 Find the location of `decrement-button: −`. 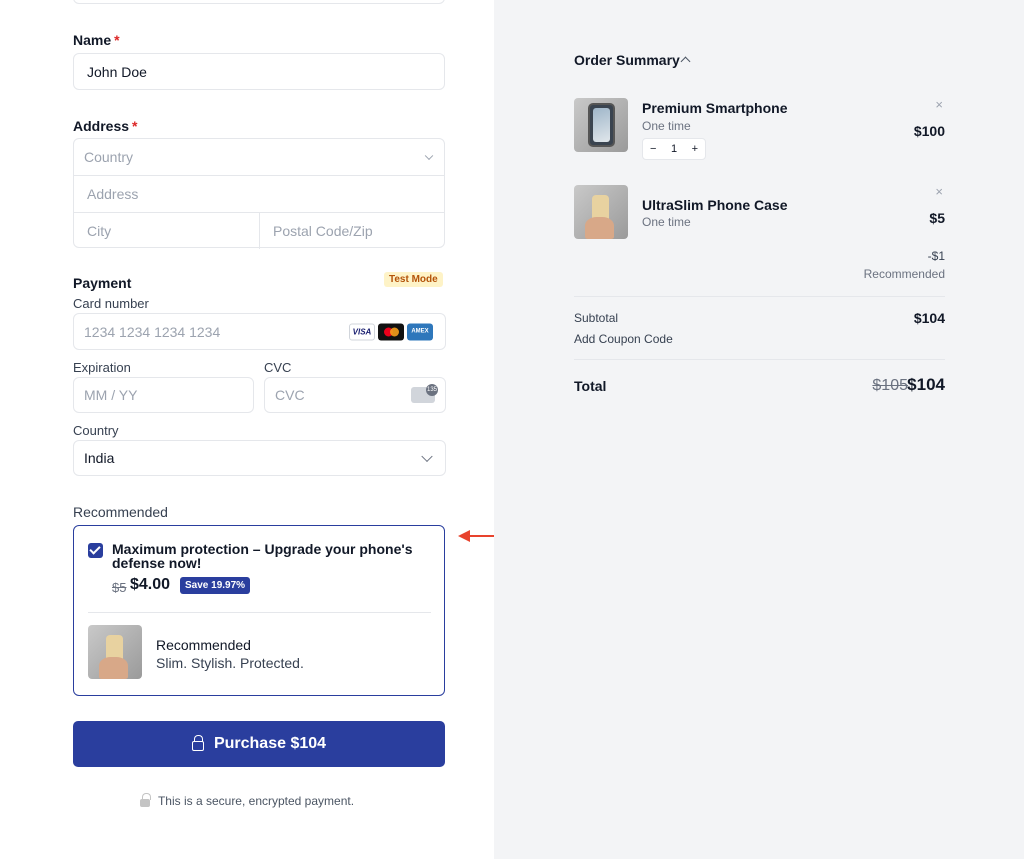

decrement-button: − is located at coordinates (653, 149).